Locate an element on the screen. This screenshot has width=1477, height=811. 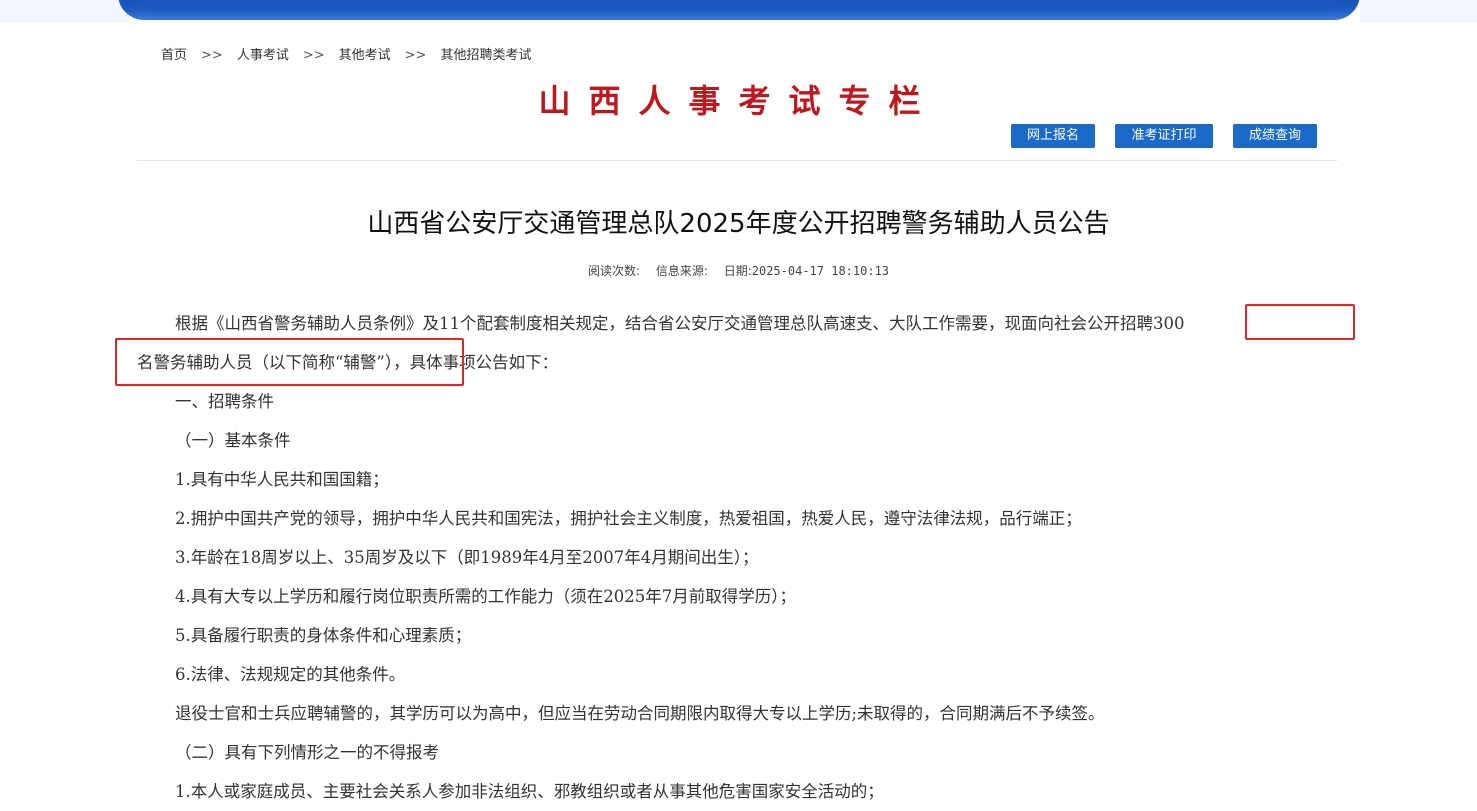
date-label: 日期:2025-04-17 18:10:13 is located at coordinates (806, 271).